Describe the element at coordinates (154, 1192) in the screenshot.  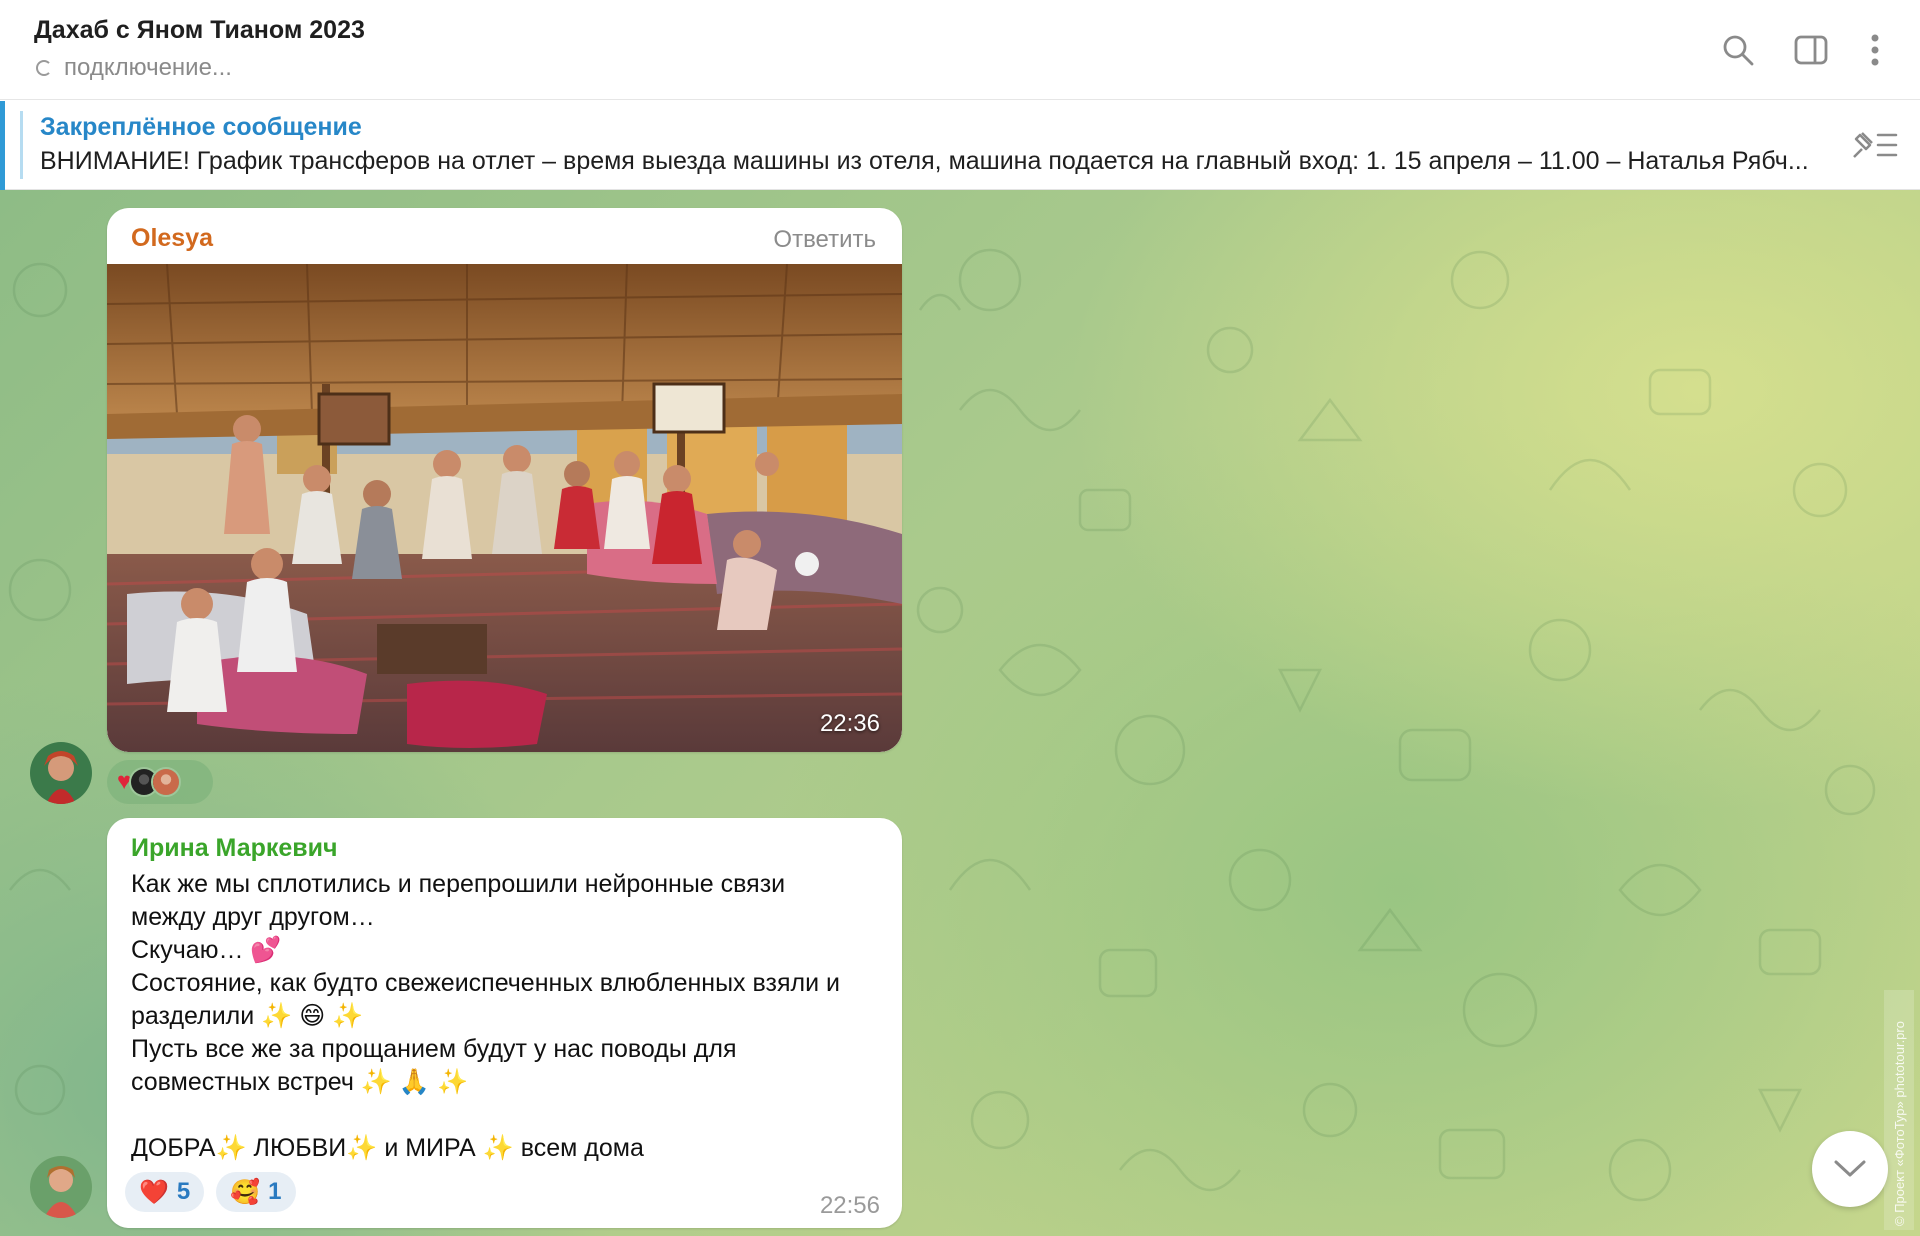
I see `heart-reaction-icon: ❤️` at that location.